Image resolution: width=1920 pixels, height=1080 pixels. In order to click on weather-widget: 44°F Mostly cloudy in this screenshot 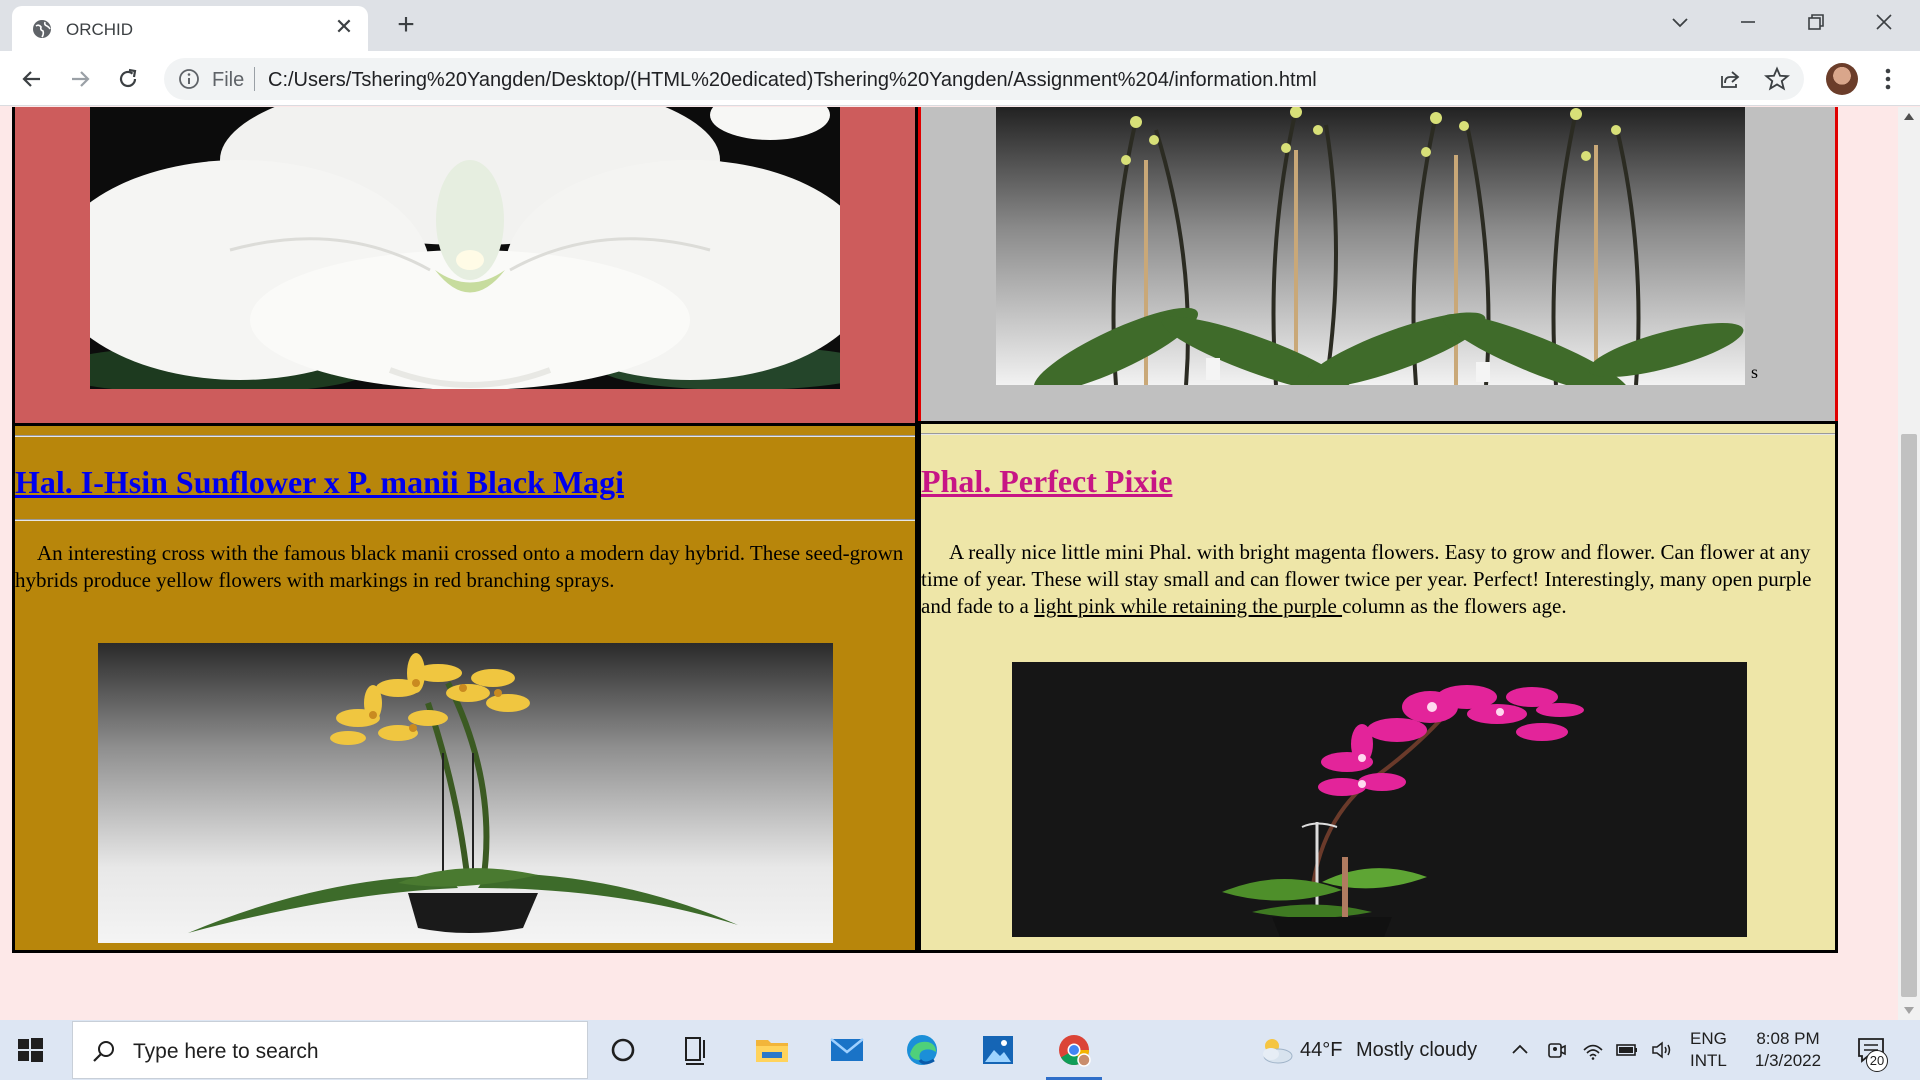, I will do `click(1371, 1050)`.